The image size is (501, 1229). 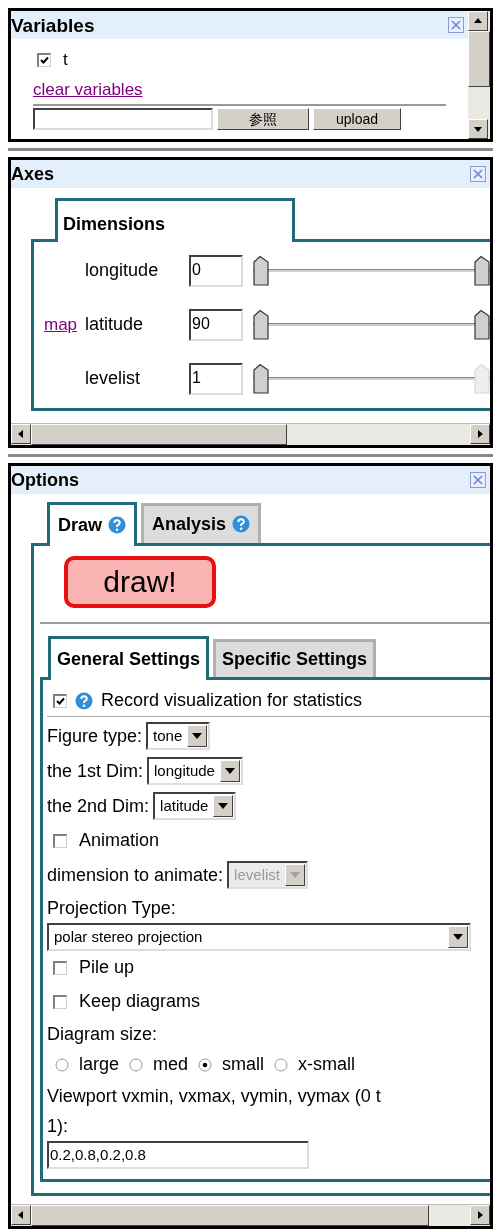 What do you see at coordinates (99, 1065) in the screenshot?
I see `radio-label: large` at bounding box center [99, 1065].